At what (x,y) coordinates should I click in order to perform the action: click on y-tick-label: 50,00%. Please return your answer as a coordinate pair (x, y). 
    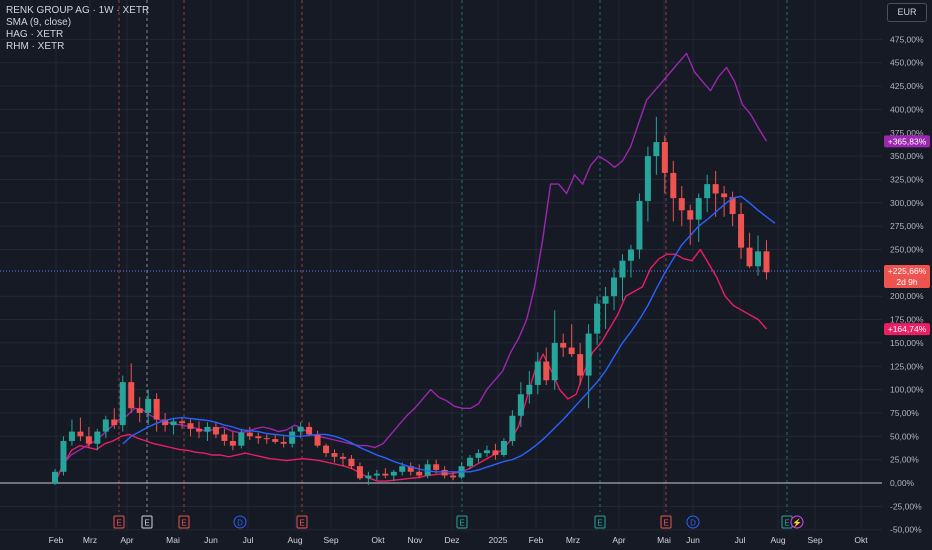
    Looking at the image, I should click on (904, 436).